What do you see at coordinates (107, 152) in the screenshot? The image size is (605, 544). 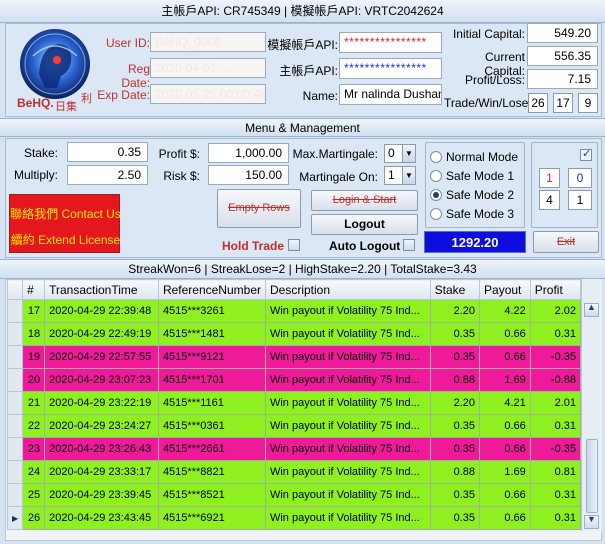 I see `stake-input: 0.35` at bounding box center [107, 152].